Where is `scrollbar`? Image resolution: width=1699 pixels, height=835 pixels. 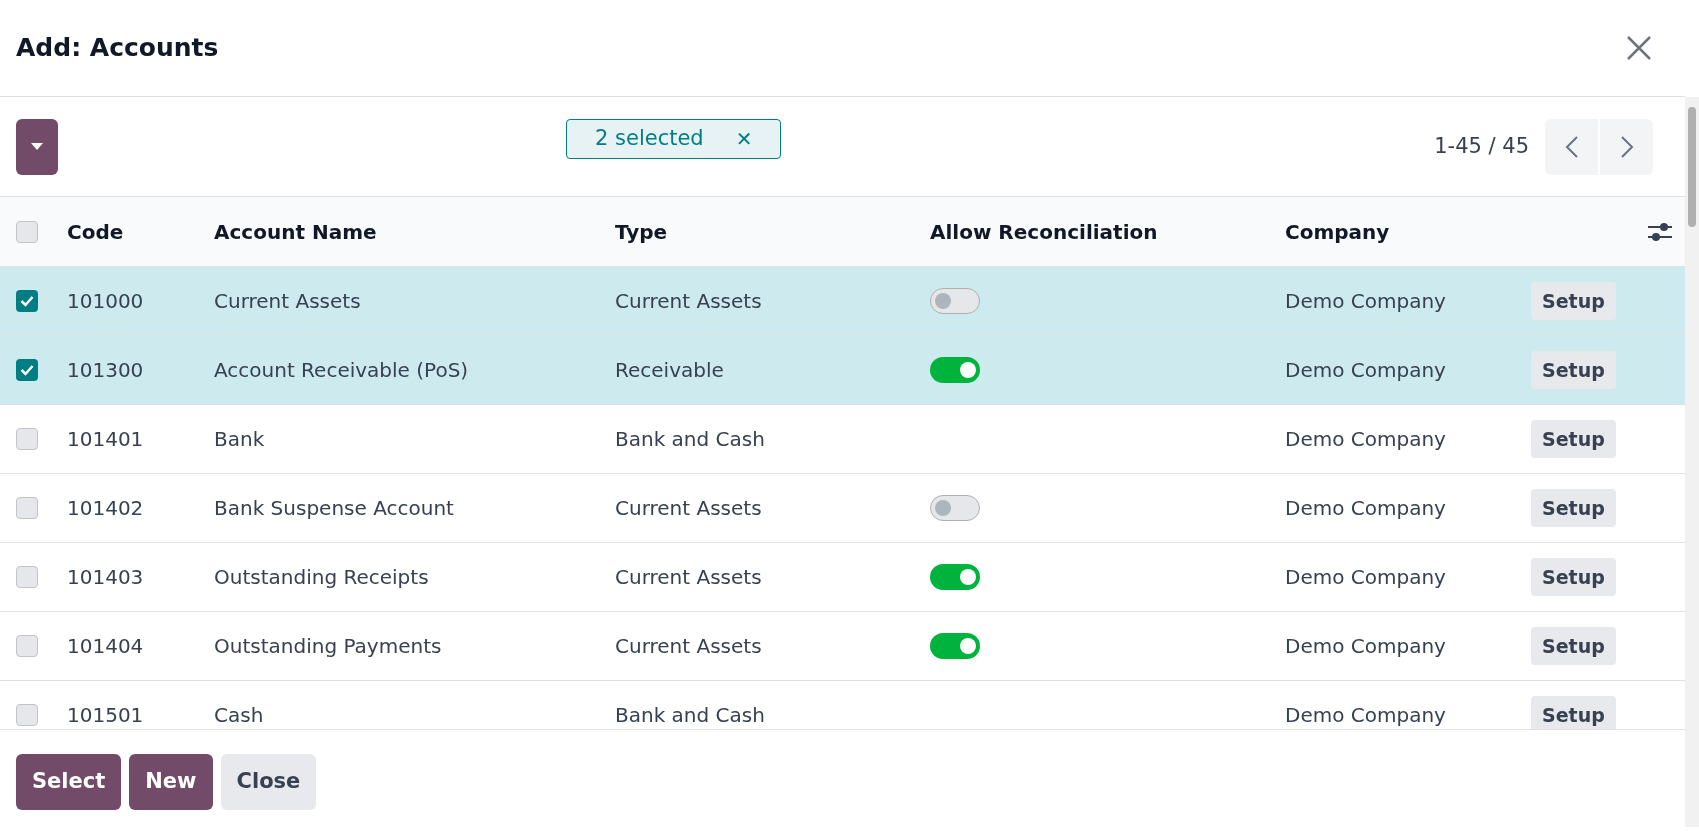
scrollbar is located at coordinates (1692, 462).